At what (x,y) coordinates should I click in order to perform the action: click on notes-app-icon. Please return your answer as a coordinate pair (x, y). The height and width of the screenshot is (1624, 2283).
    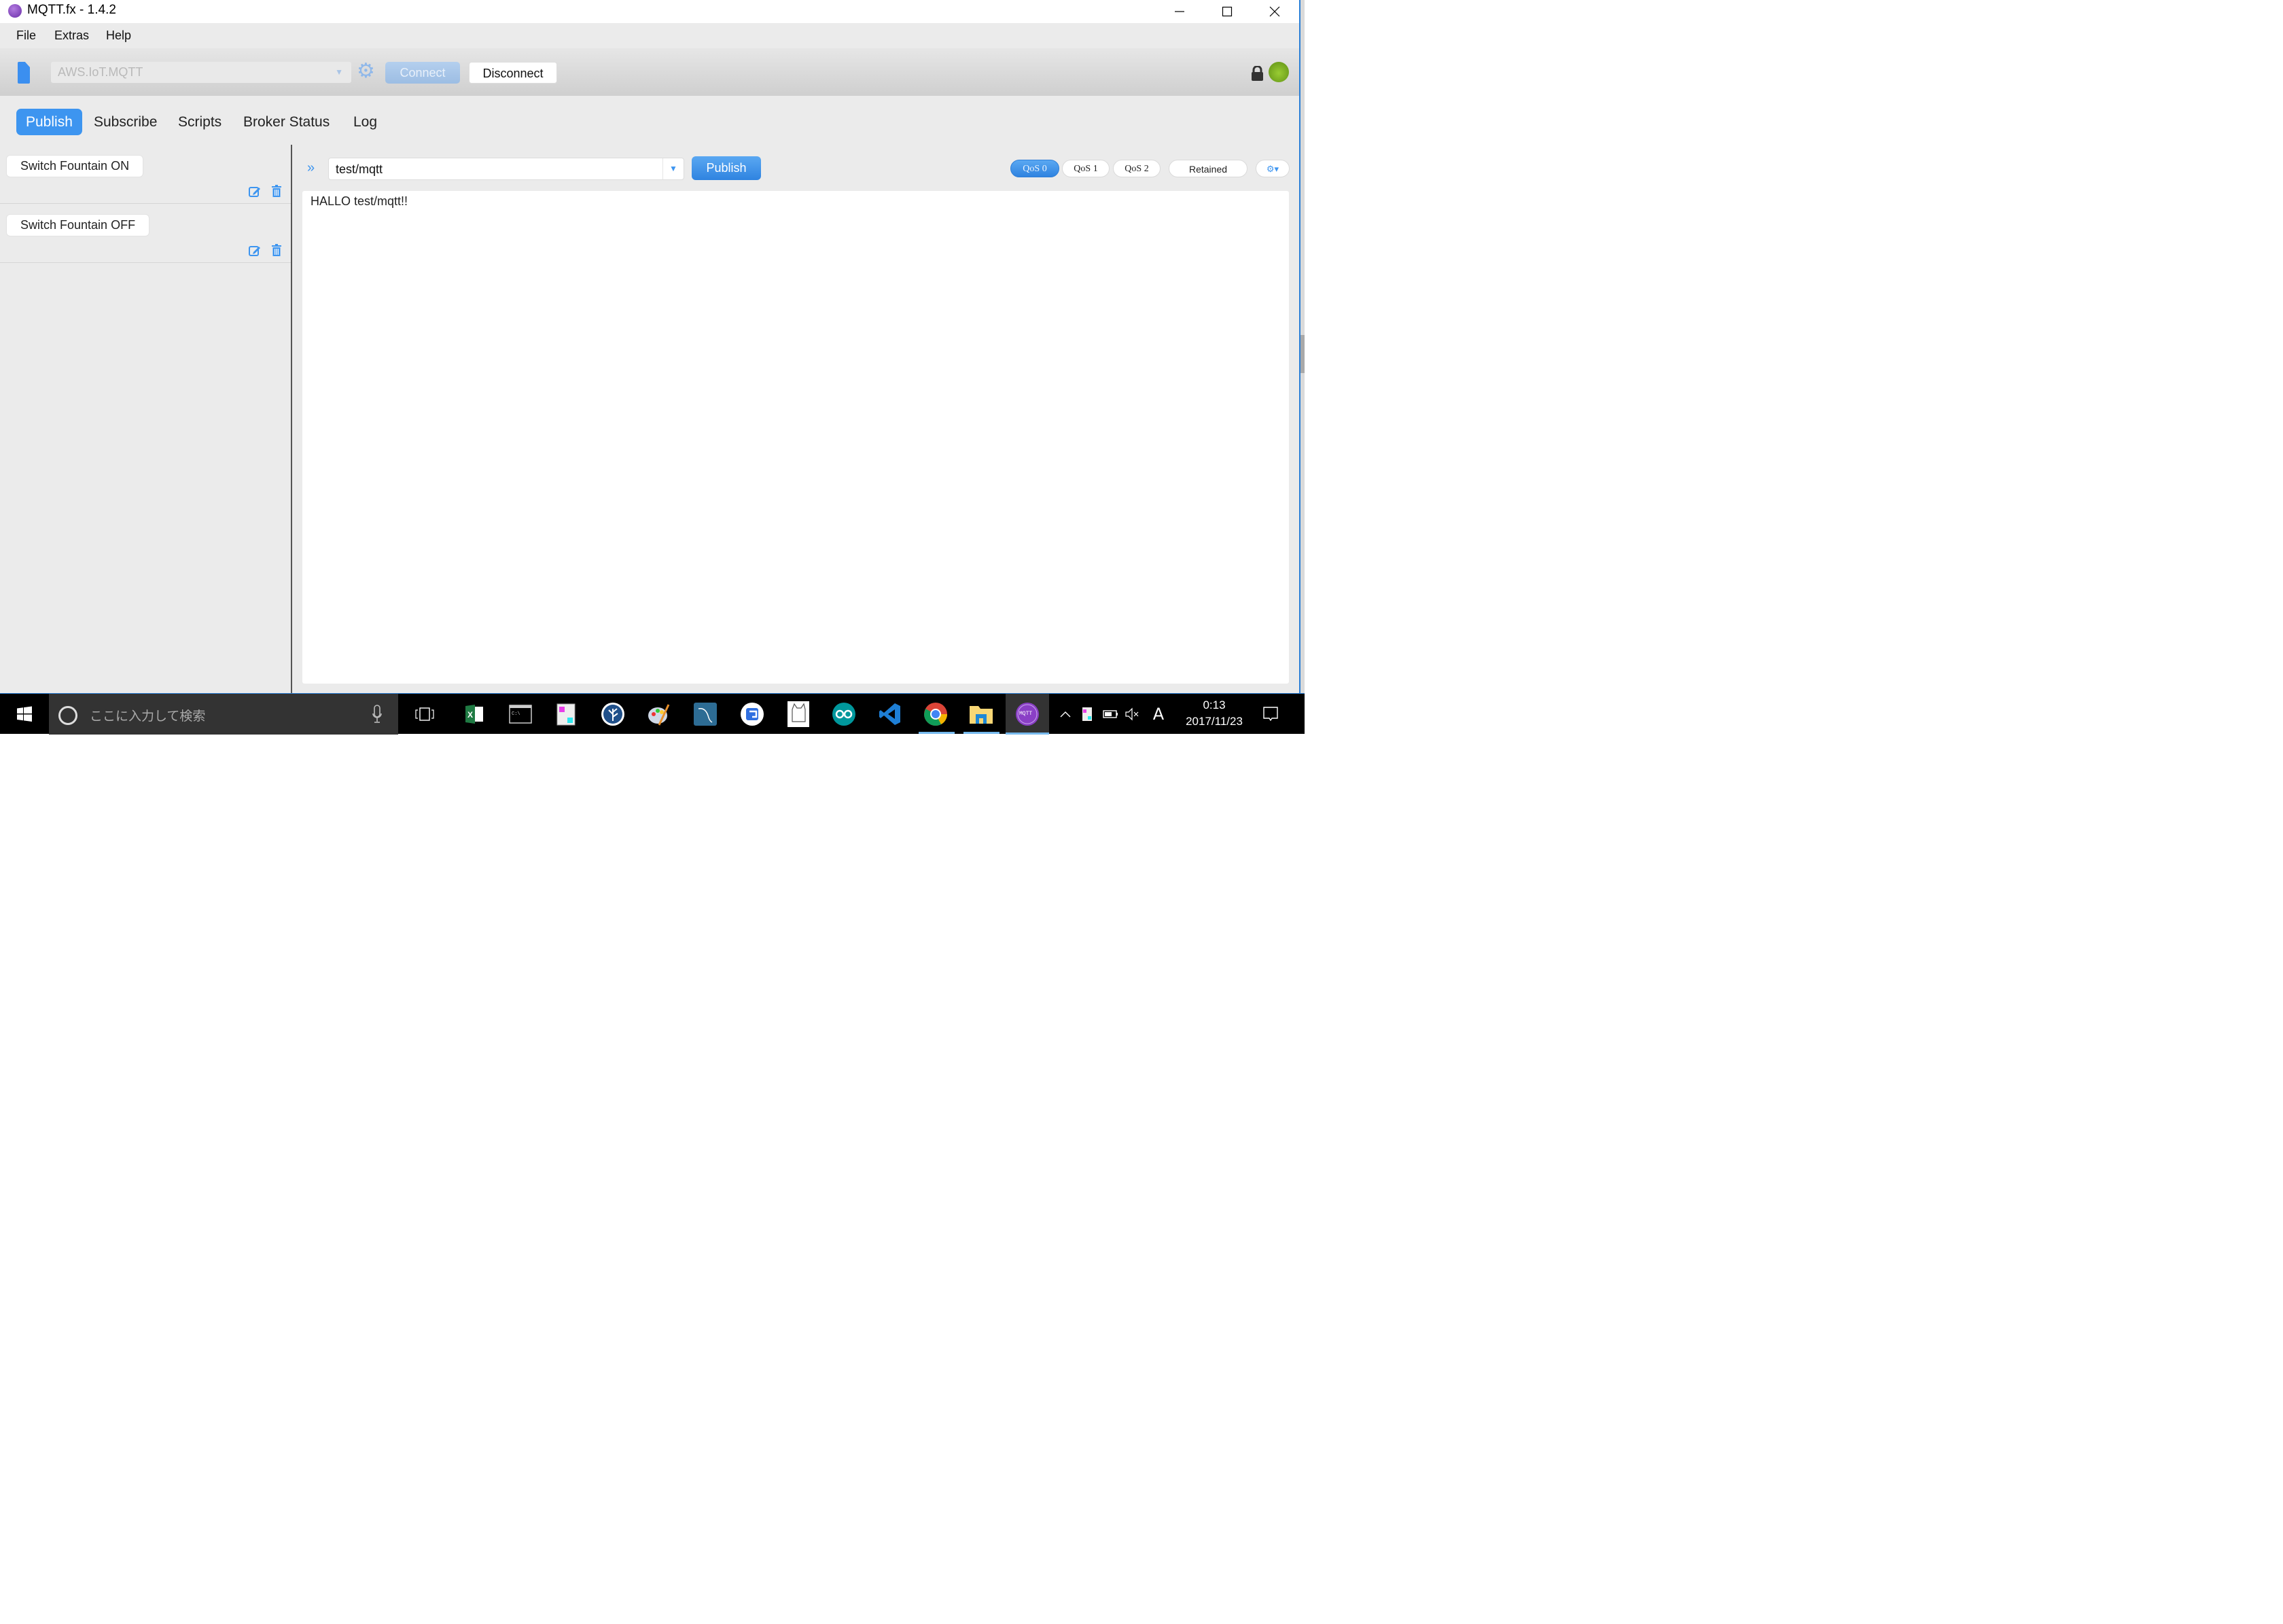
    Looking at the image, I should click on (566, 715).